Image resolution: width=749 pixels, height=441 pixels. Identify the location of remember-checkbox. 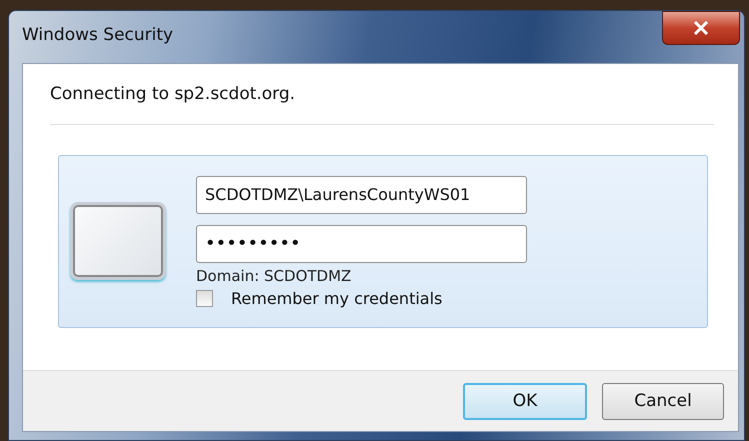
(204, 298).